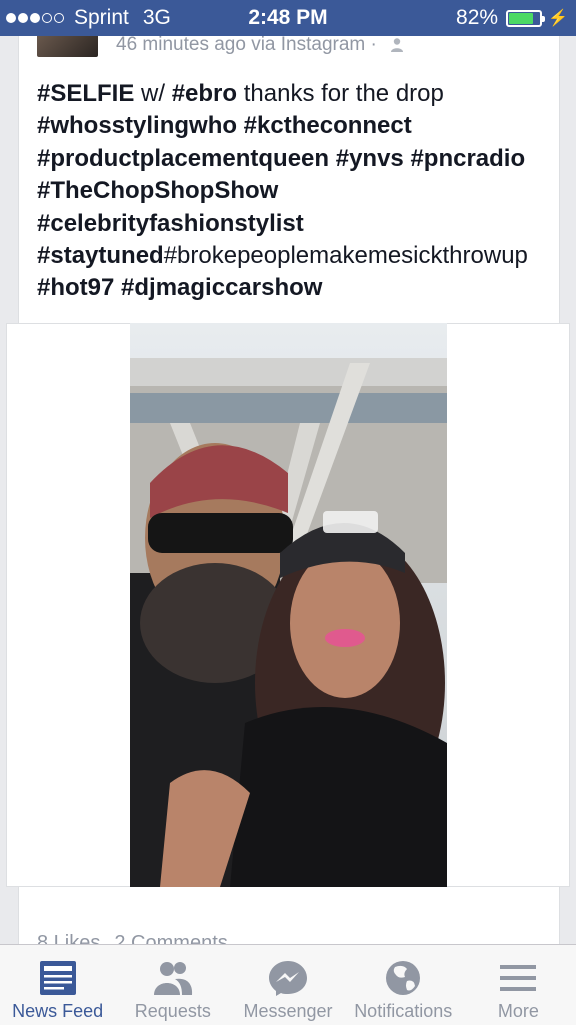 Image resolution: width=576 pixels, height=1025 pixels. Describe the element at coordinates (172, 1011) in the screenshot. I see `tab-label-requests: Requests` at that location.